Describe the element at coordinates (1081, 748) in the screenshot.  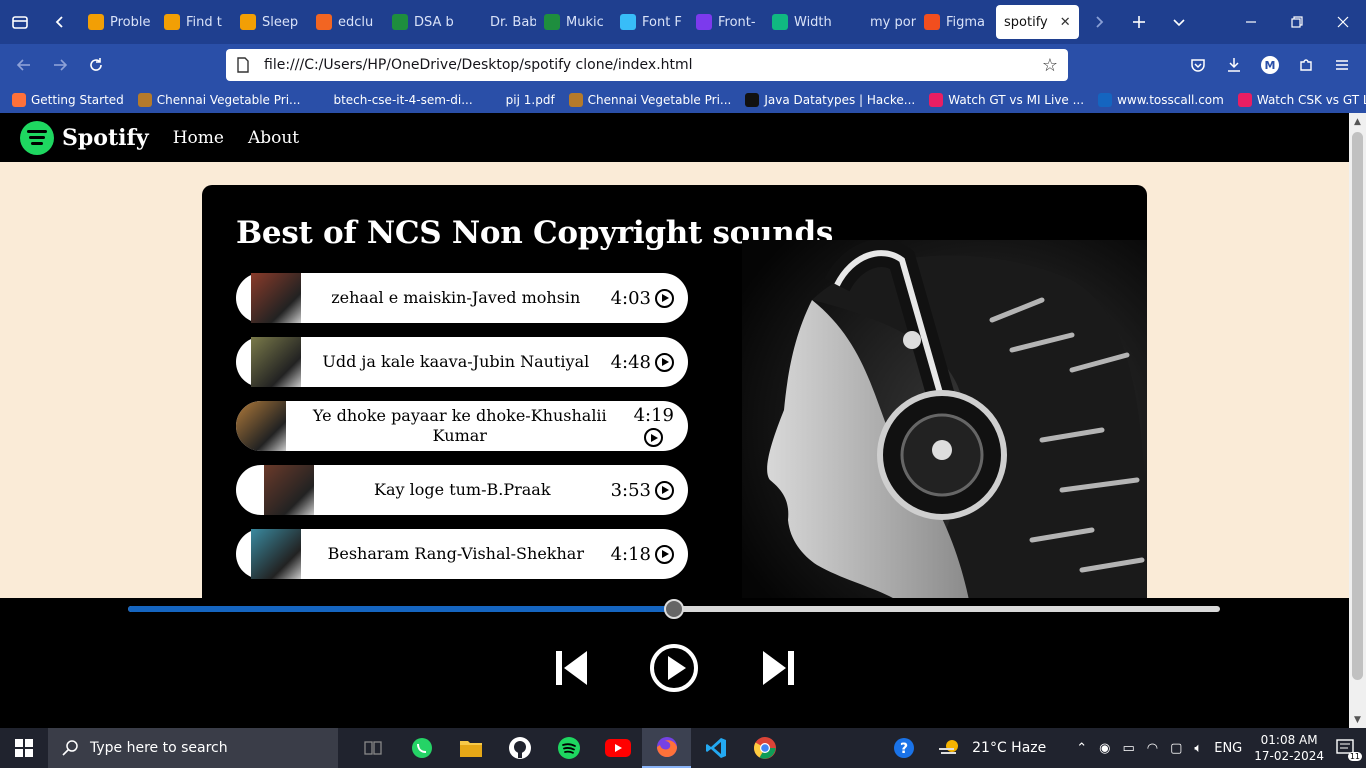
I see `show-hidden-icons: ⌃` at that location.